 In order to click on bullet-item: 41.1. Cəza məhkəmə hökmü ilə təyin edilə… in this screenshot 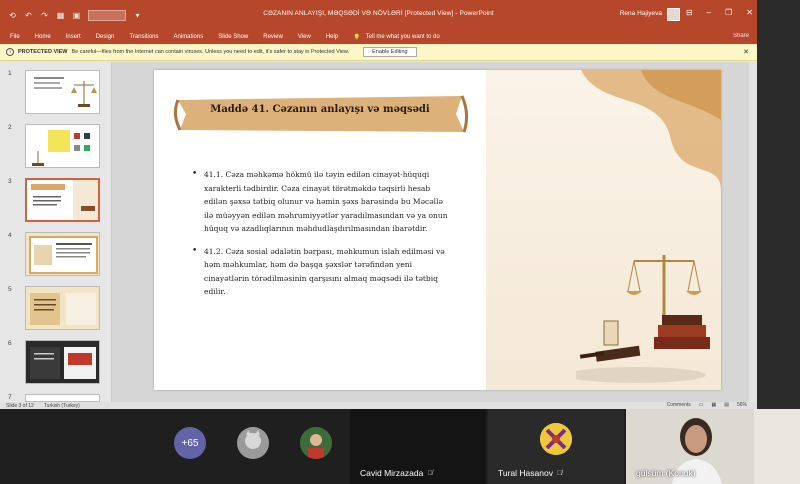, I will do `click(321, 202)`.